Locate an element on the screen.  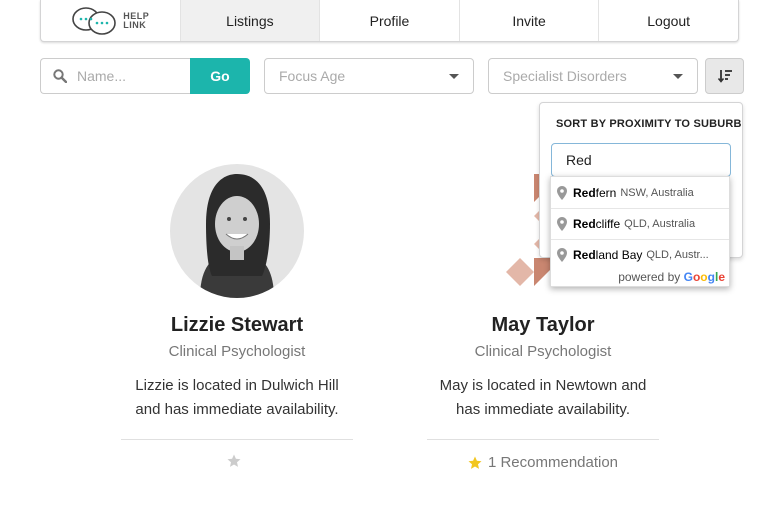
google-logo: Google is located at coordinates (704, 277).